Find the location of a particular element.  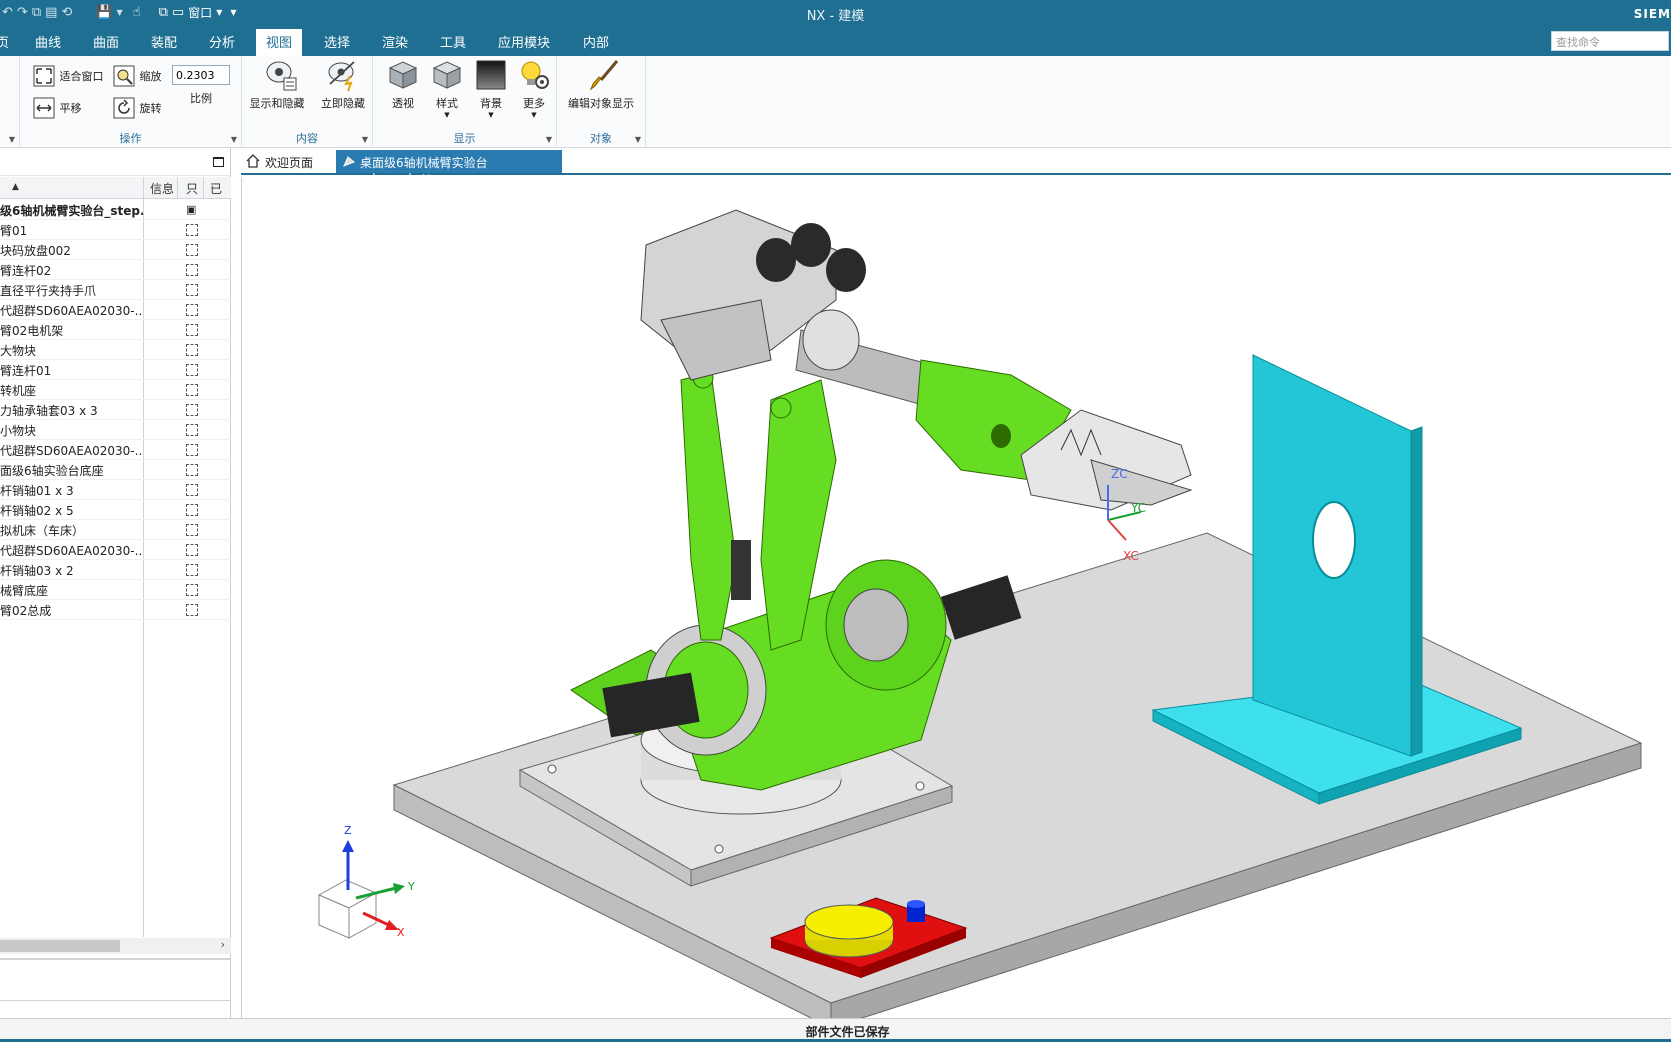

navigator-row: 拟机床（车床） is located at coordinates (115, 530).